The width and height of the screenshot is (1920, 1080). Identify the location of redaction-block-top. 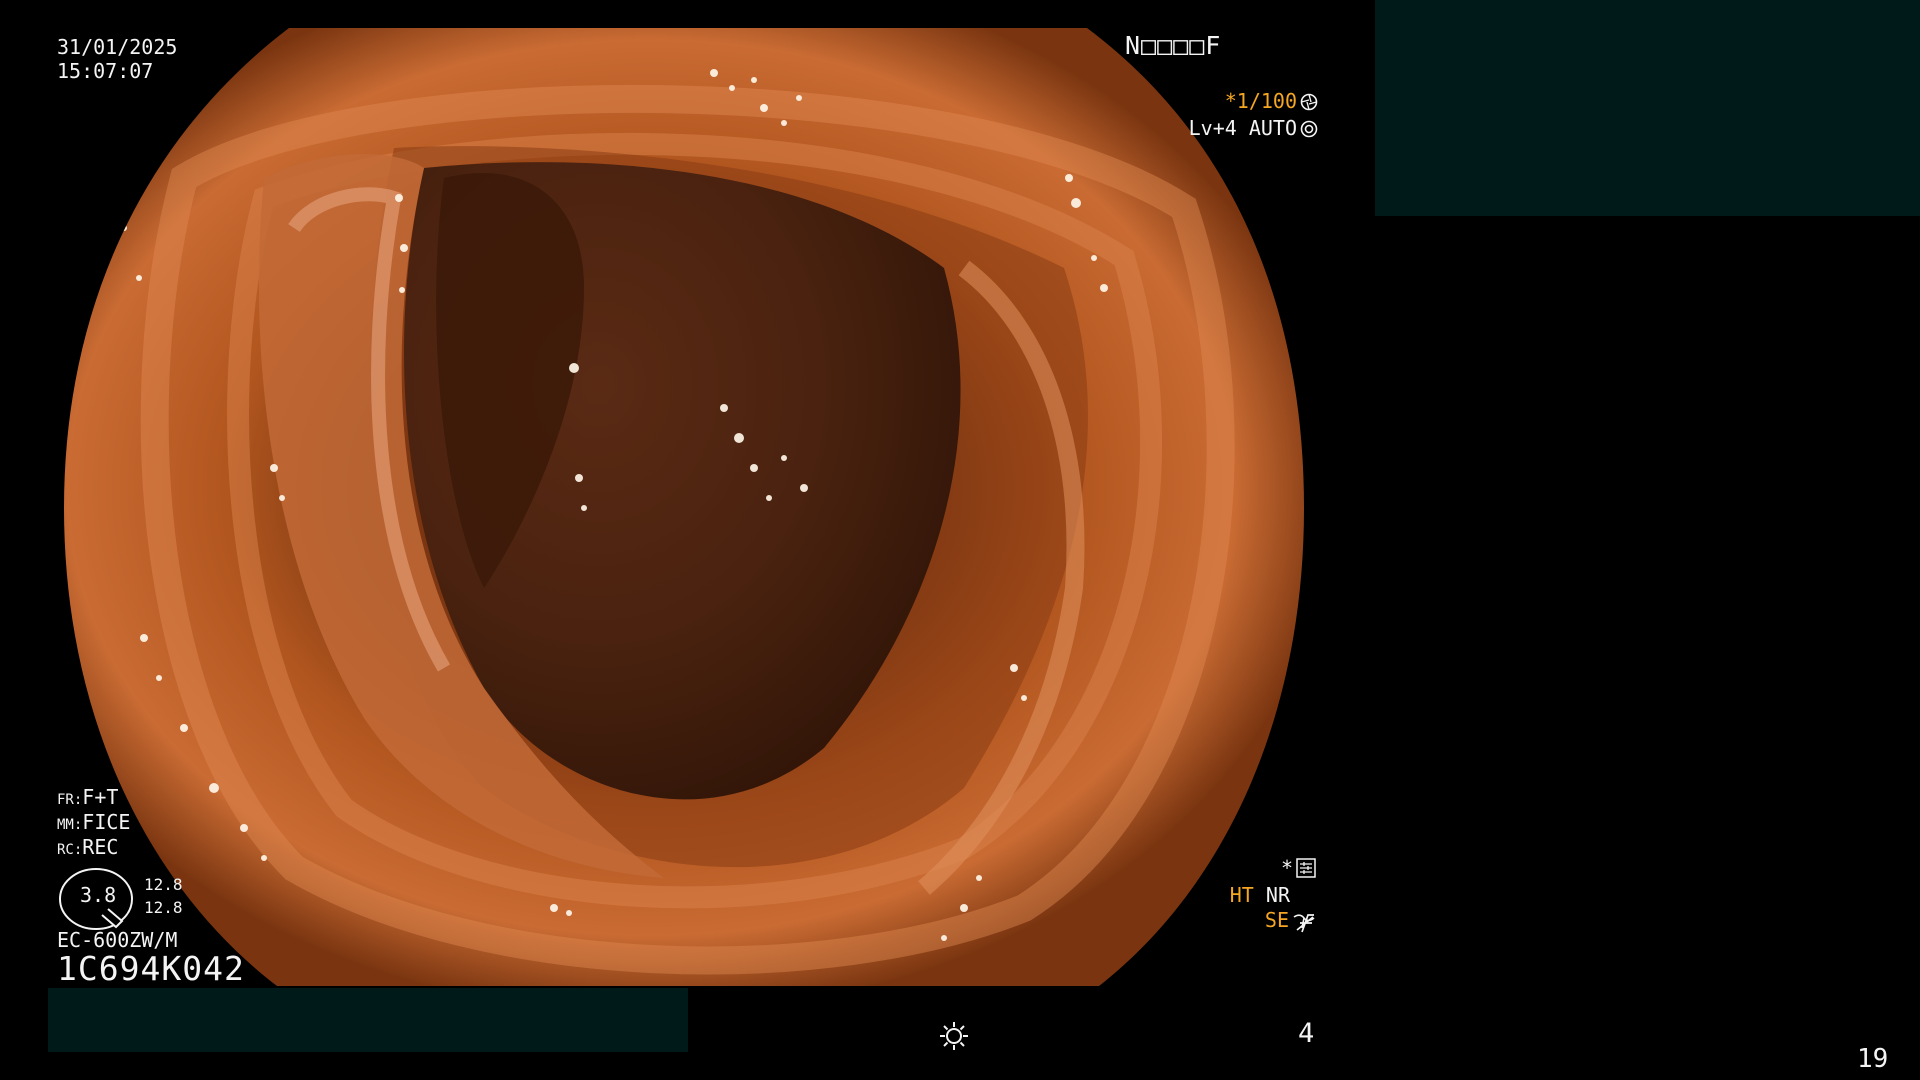
(1647, 108).